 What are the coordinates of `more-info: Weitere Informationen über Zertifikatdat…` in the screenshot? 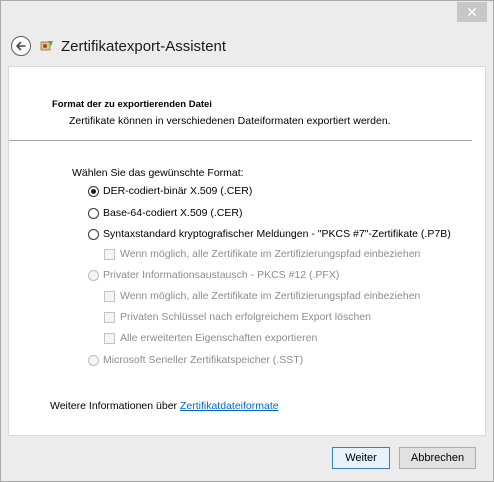 It's located at (164, 406).